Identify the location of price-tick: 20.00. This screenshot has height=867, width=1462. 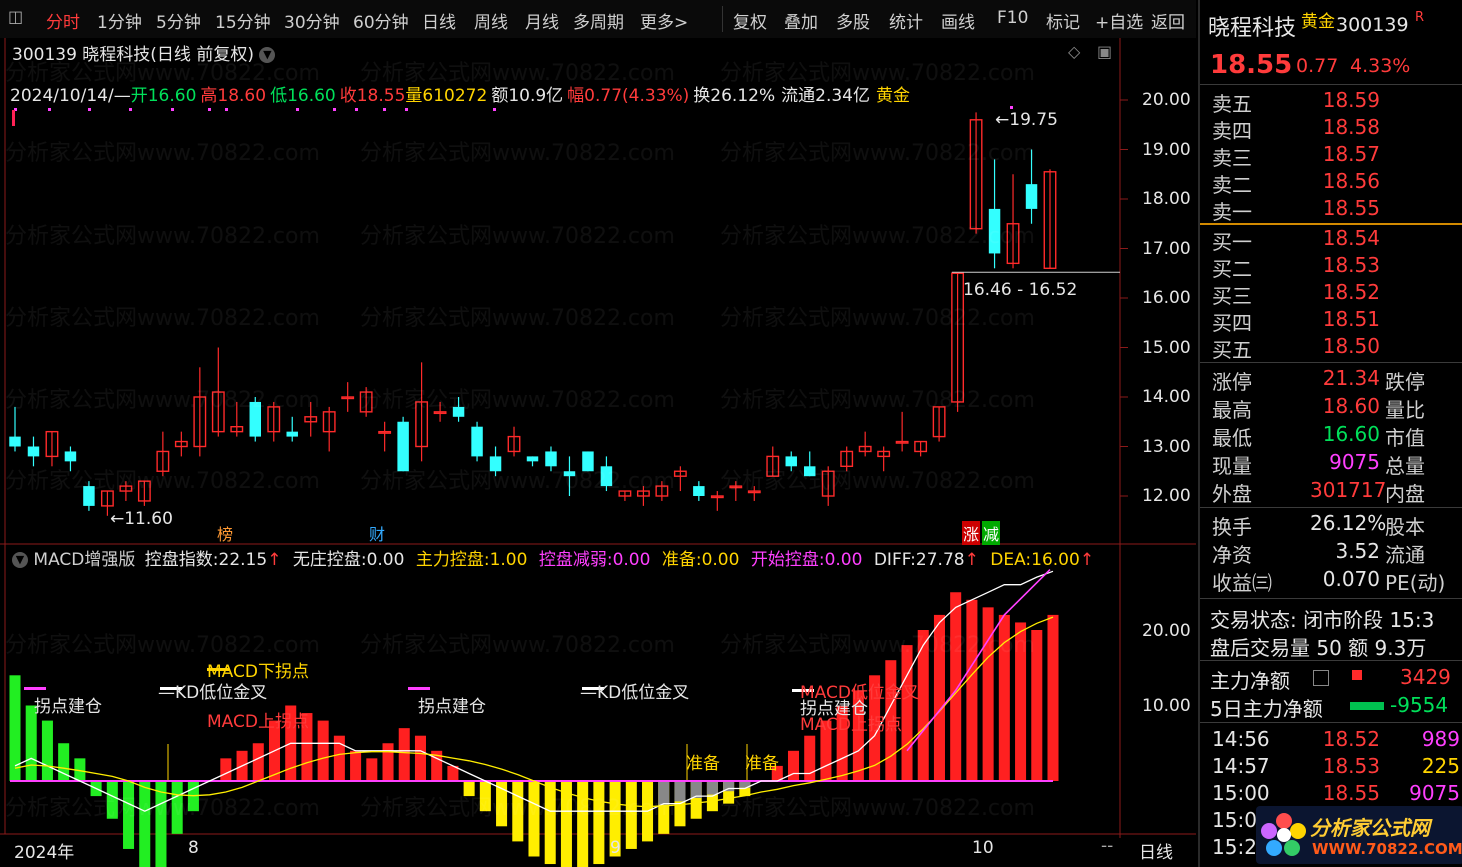
(1166, 100).